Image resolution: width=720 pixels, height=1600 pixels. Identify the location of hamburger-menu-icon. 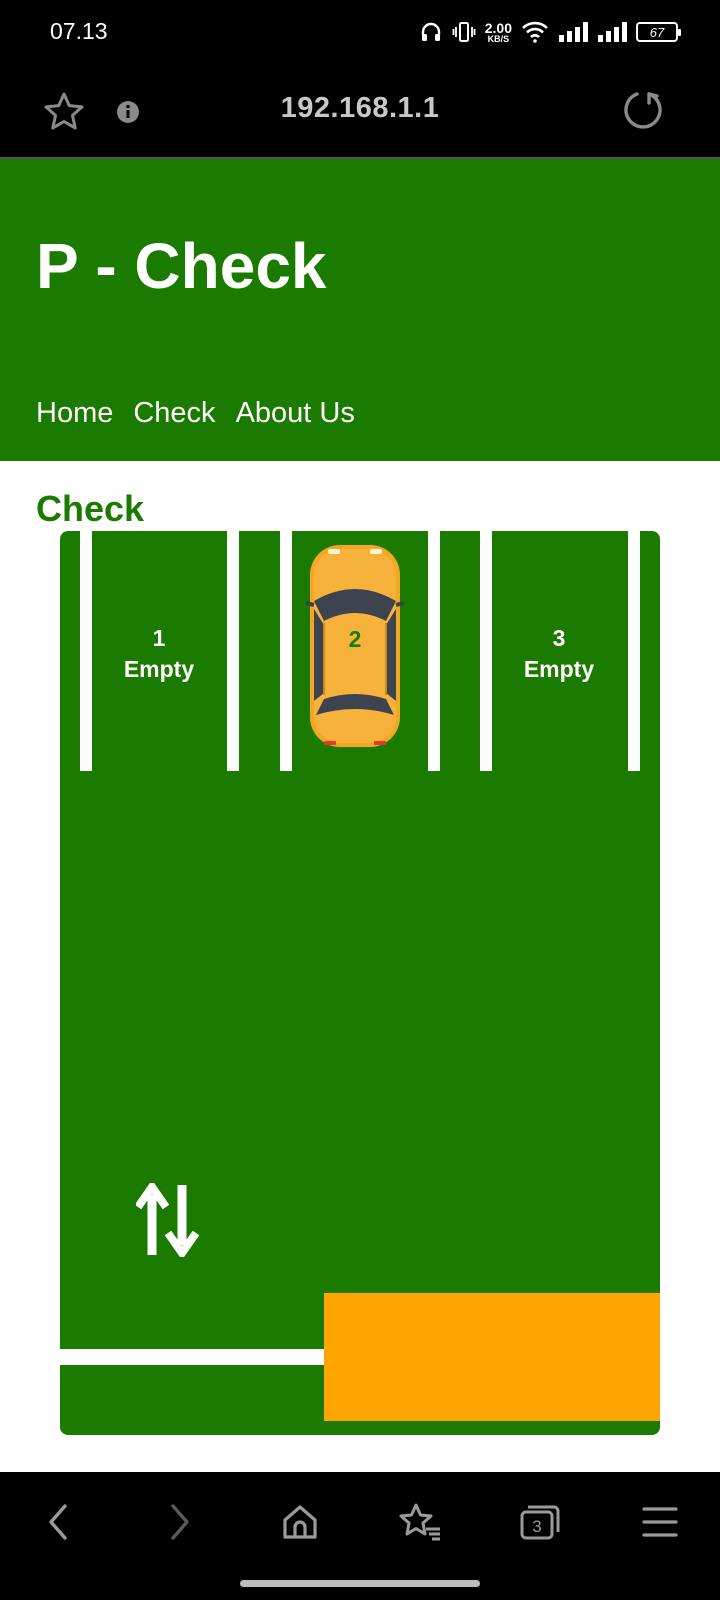
(660, 1522).